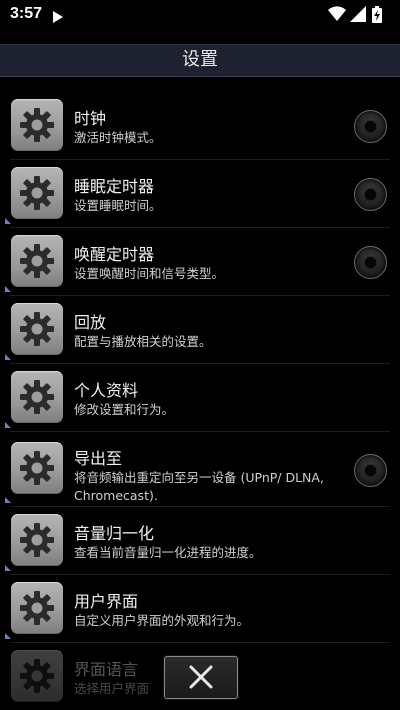  I want to click on setting-title: 个人资料, so click(106, 390).